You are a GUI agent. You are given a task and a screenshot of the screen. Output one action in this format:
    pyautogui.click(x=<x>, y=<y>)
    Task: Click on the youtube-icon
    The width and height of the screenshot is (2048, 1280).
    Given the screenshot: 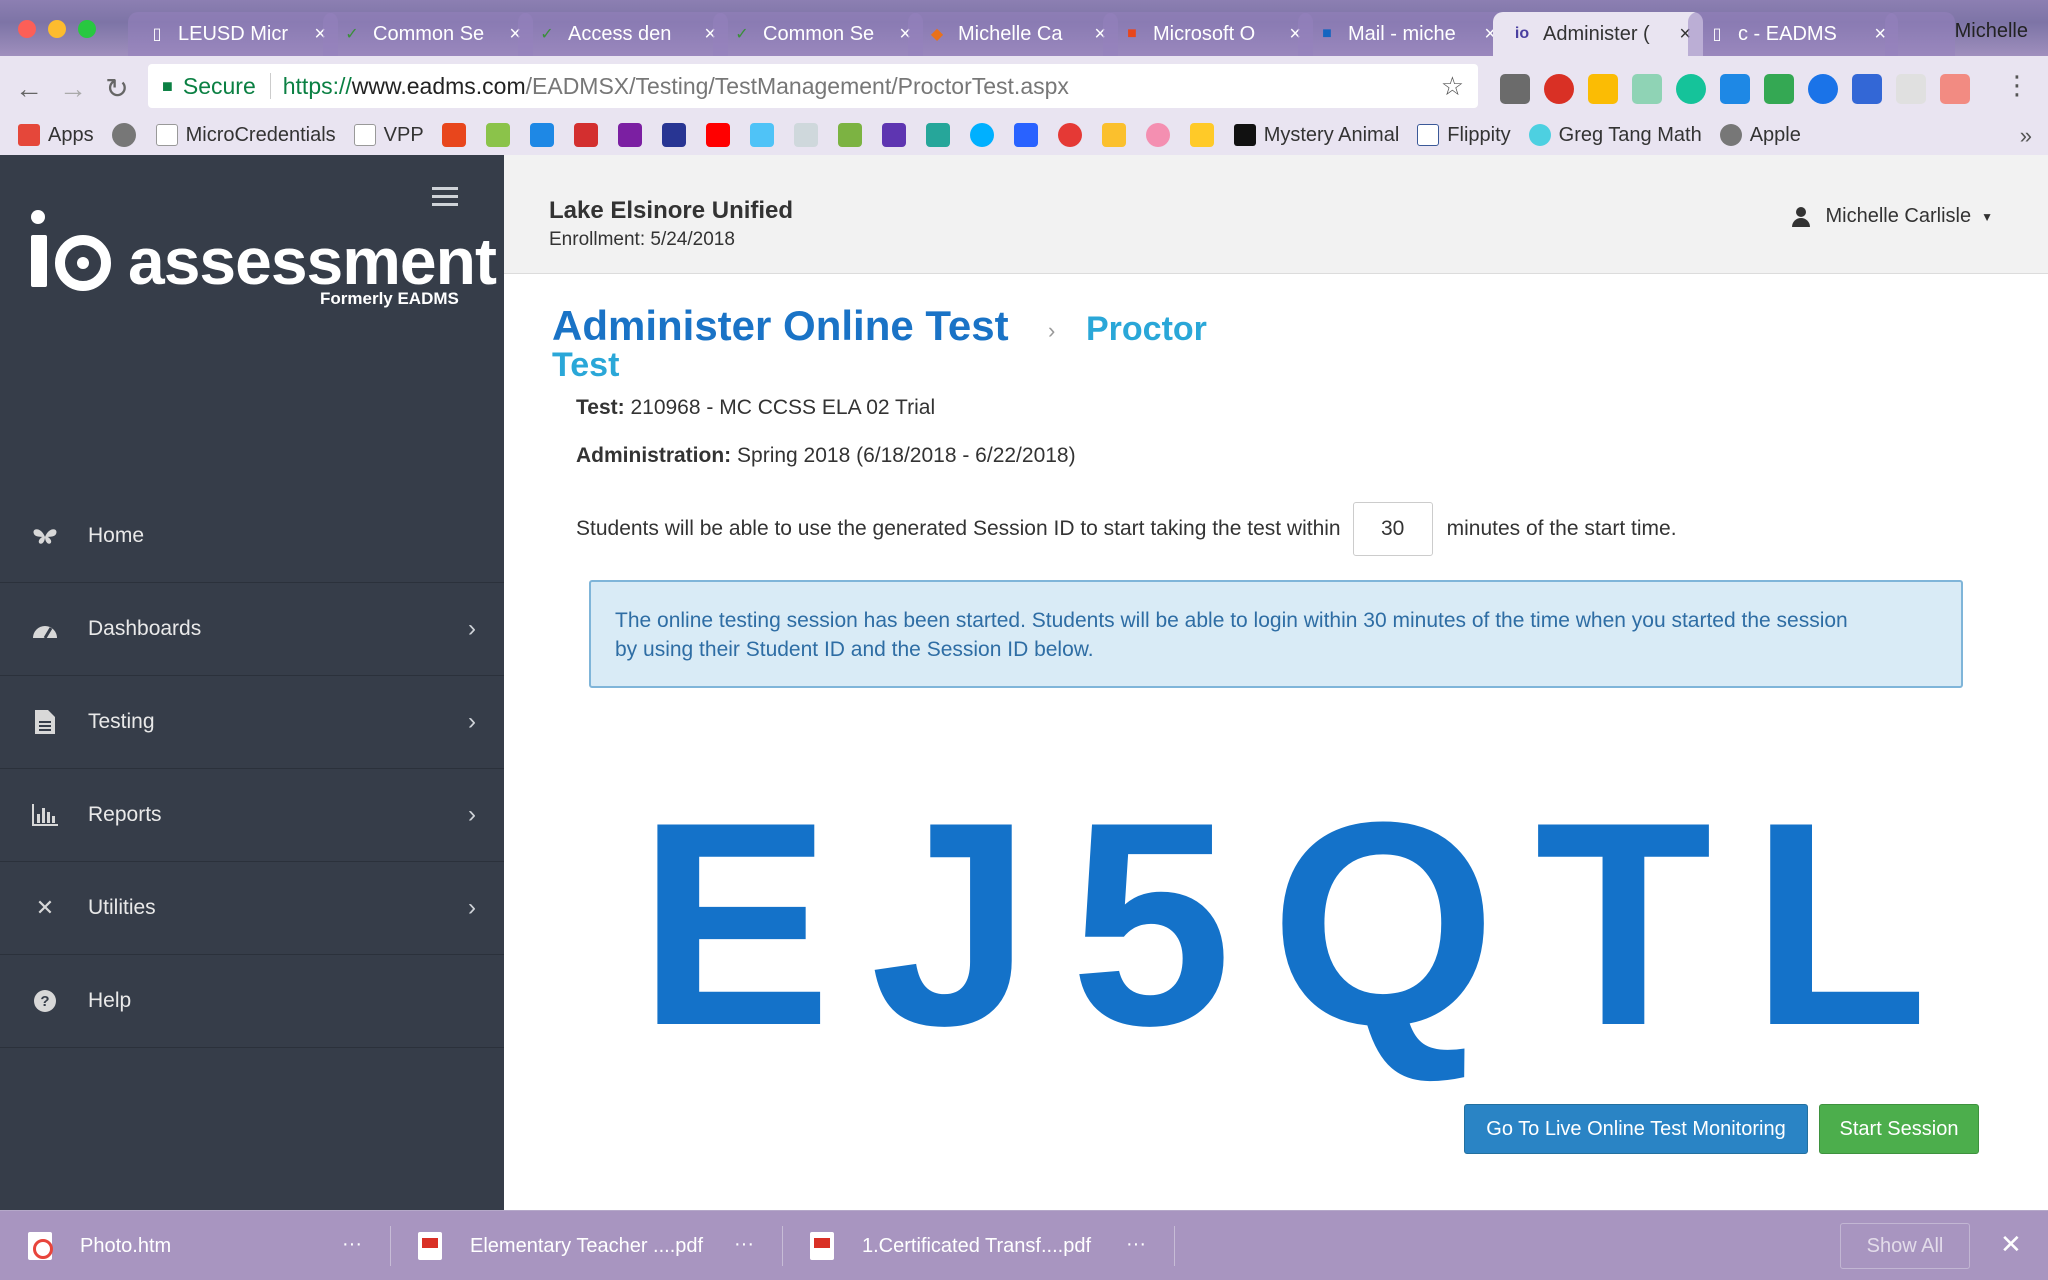 What is the action you would take?
    pyautogui.click(x=717, y=135)
    